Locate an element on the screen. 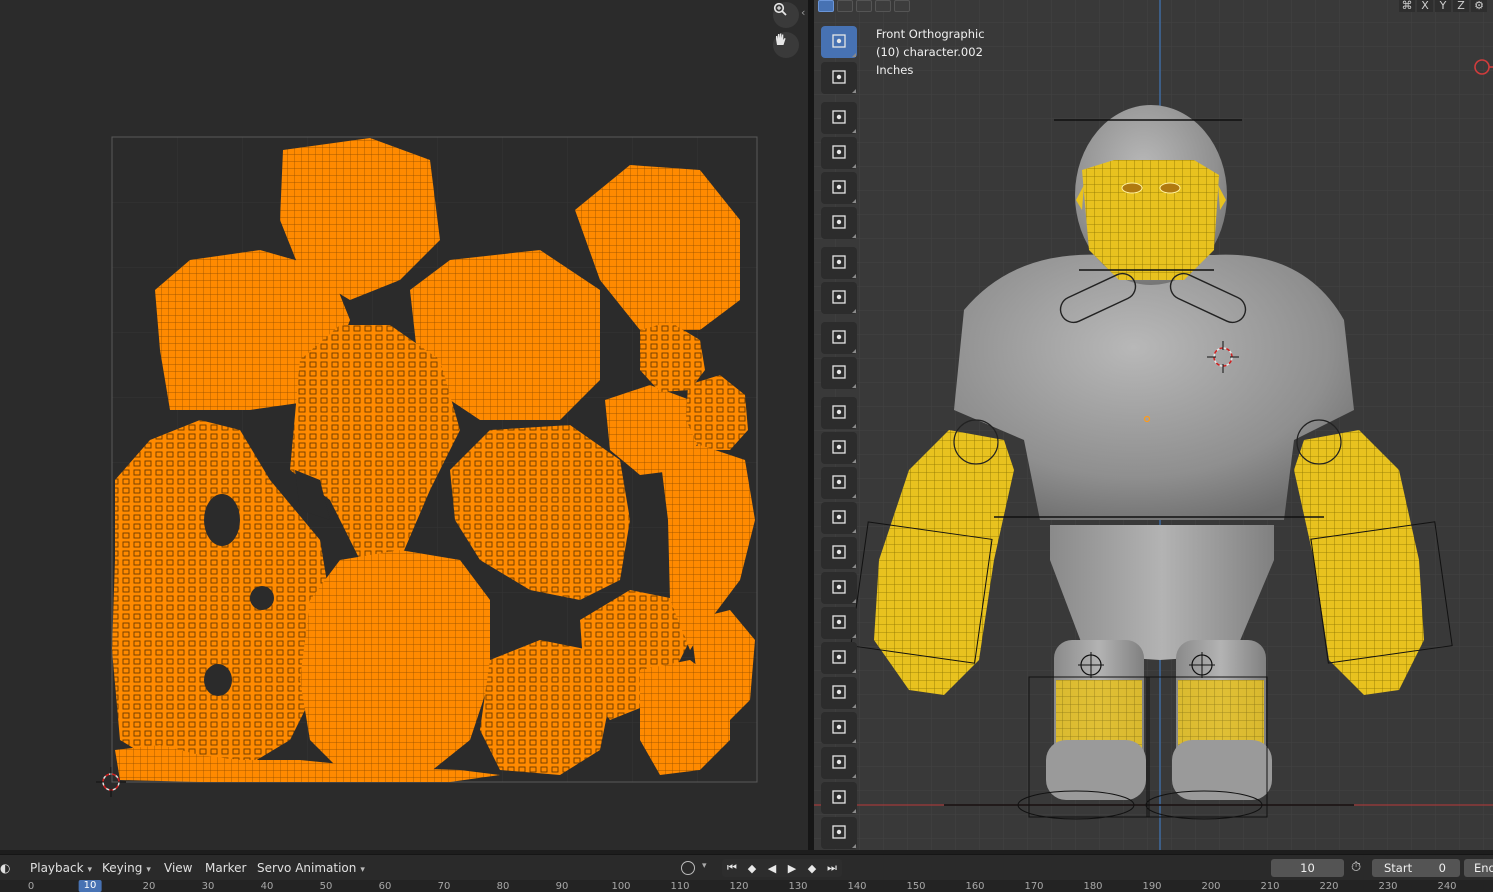 The image size is (1493, 892). shear-tool is located at coordinates (839, 763).